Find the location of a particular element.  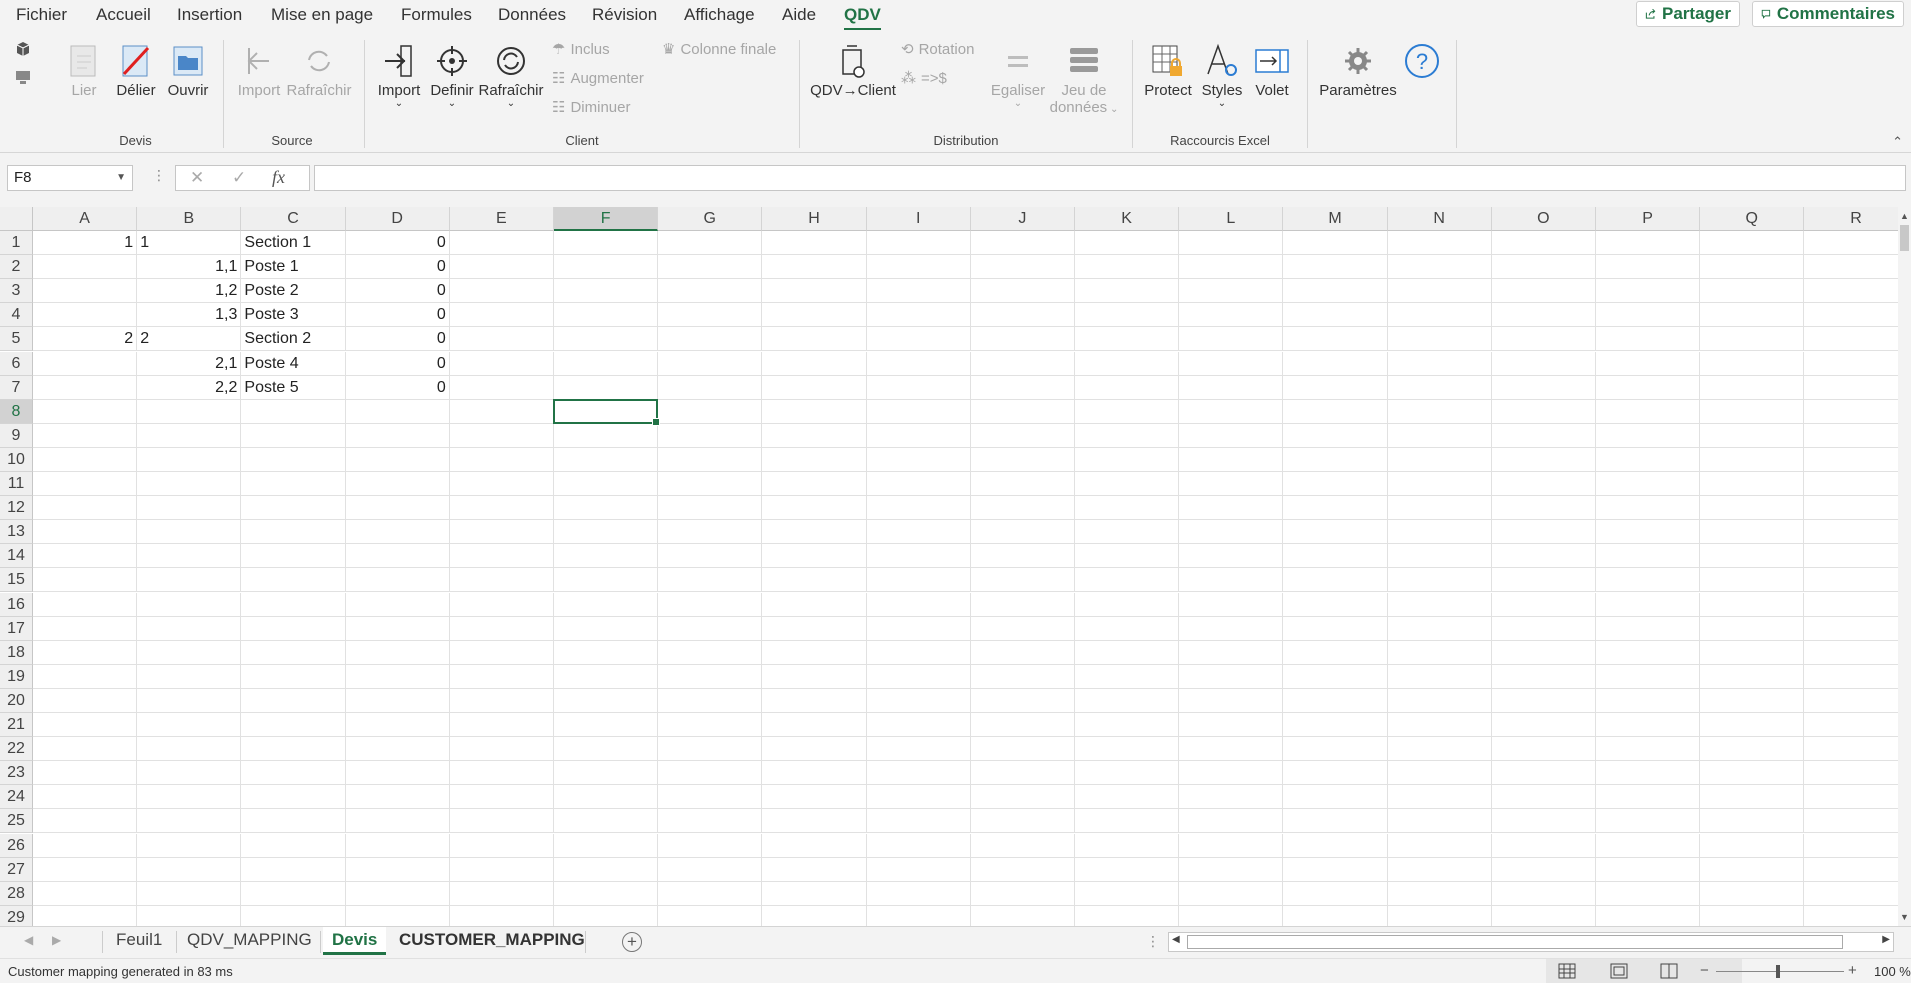

delier-button: Délier is located at coordinates (136, 70).